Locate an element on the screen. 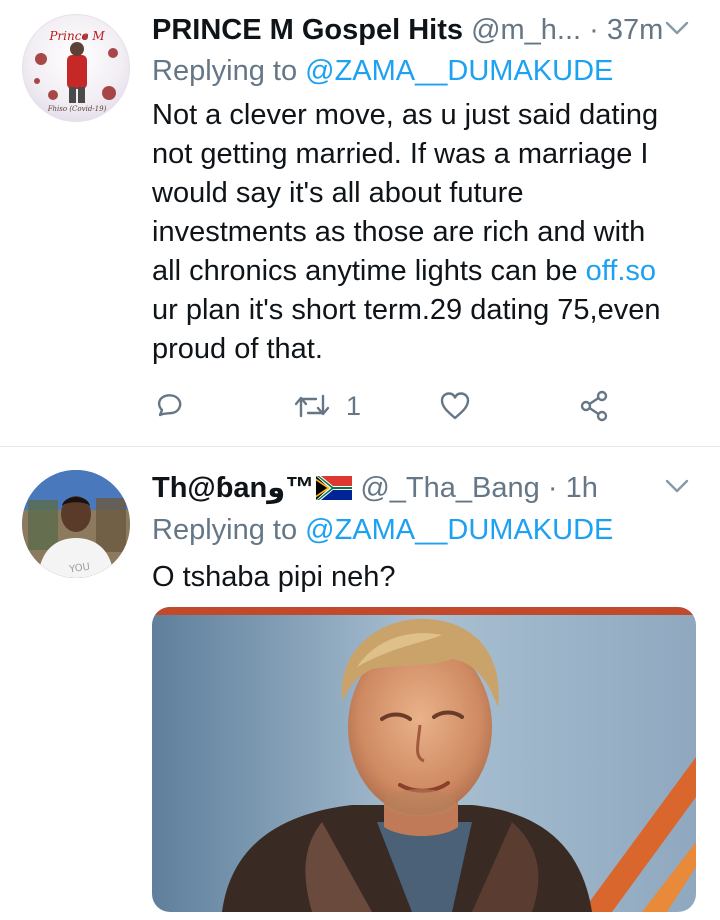 This screenshot has height=920, width=720. share-icon is located at coordinates (594, 406).